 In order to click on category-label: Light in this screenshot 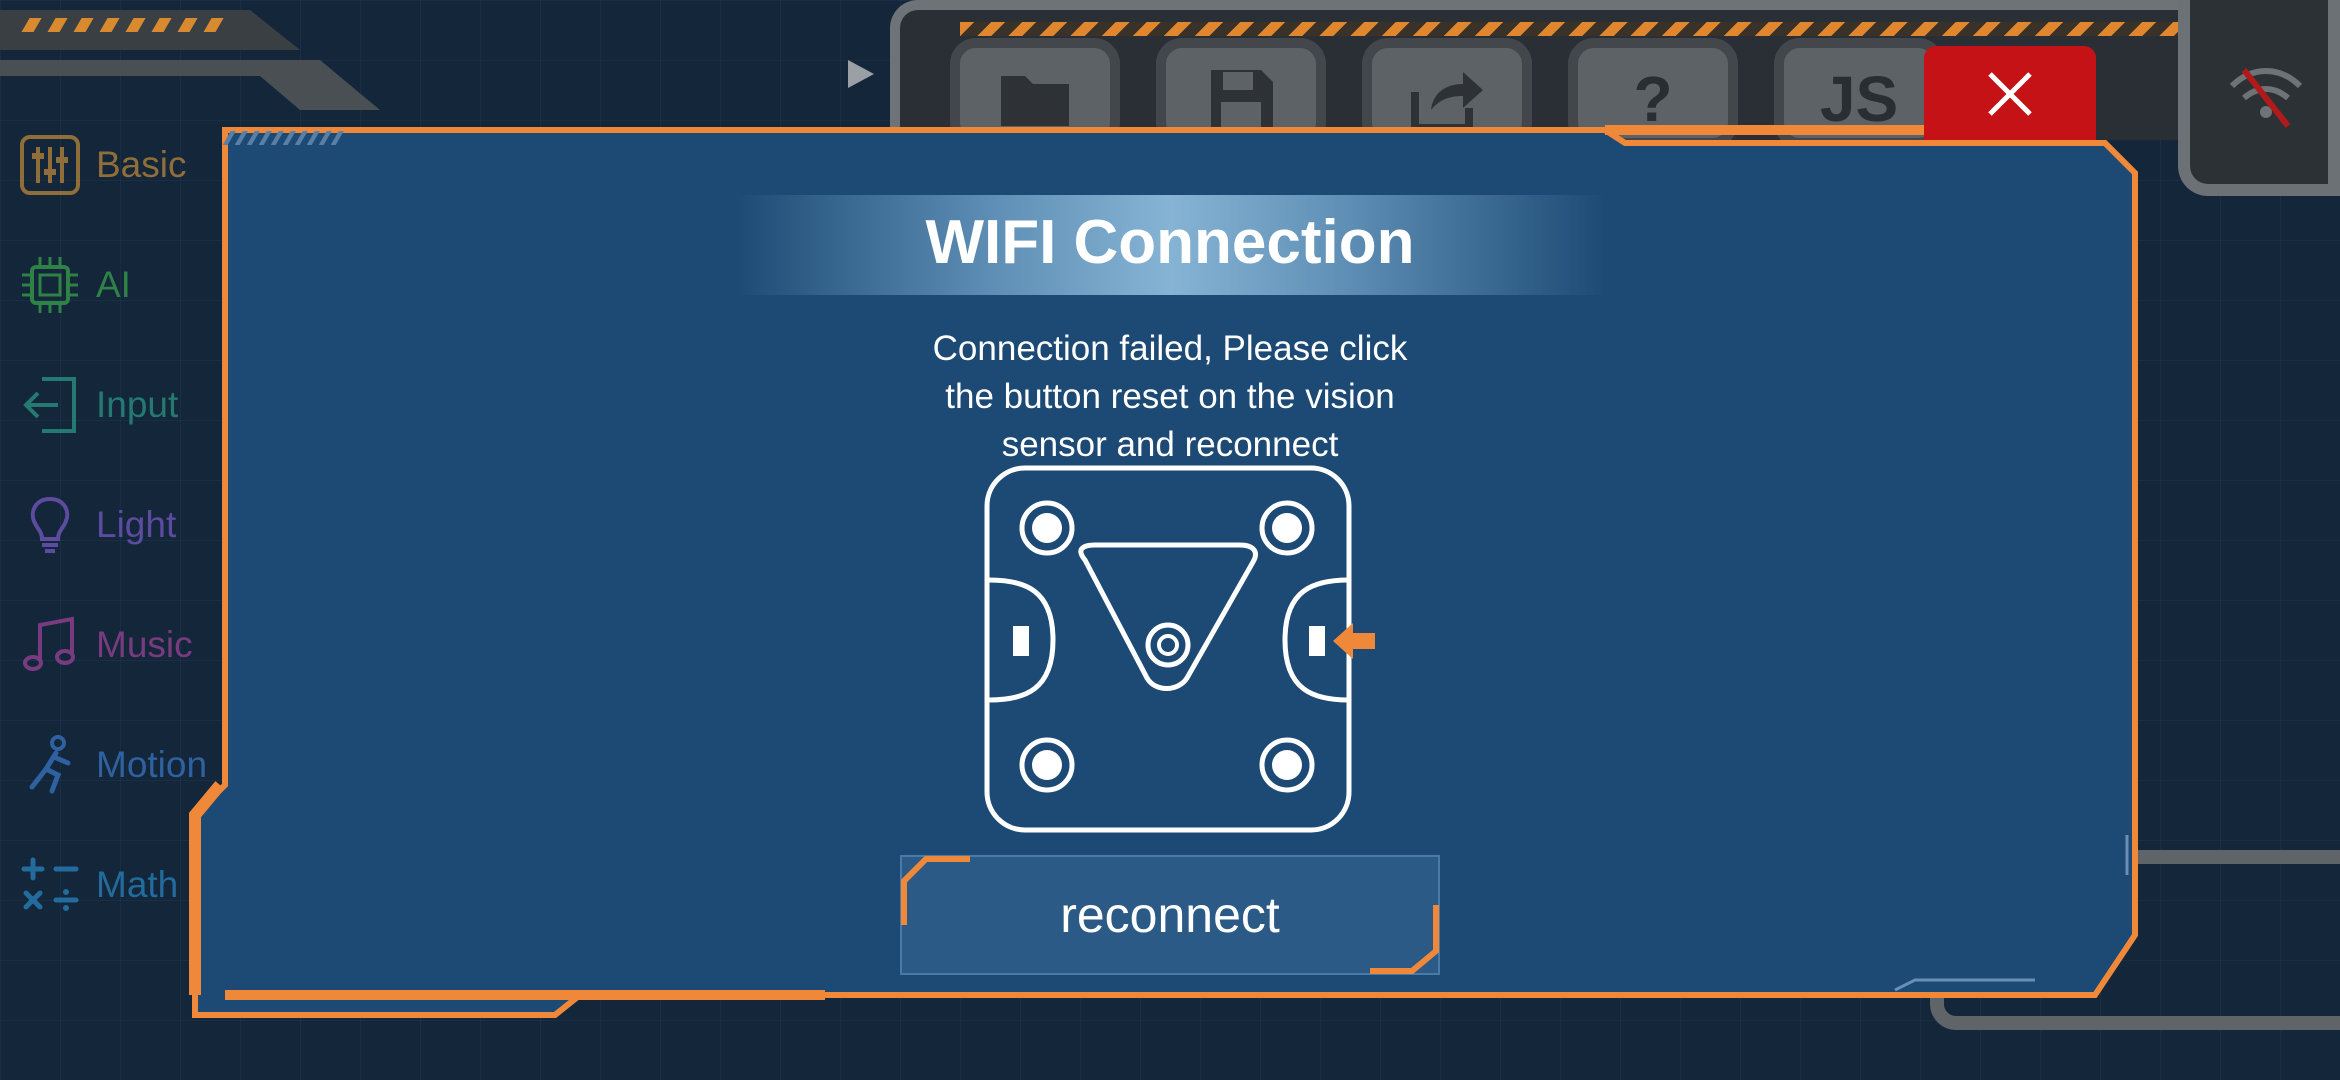, I will do `click(136, 524)`.